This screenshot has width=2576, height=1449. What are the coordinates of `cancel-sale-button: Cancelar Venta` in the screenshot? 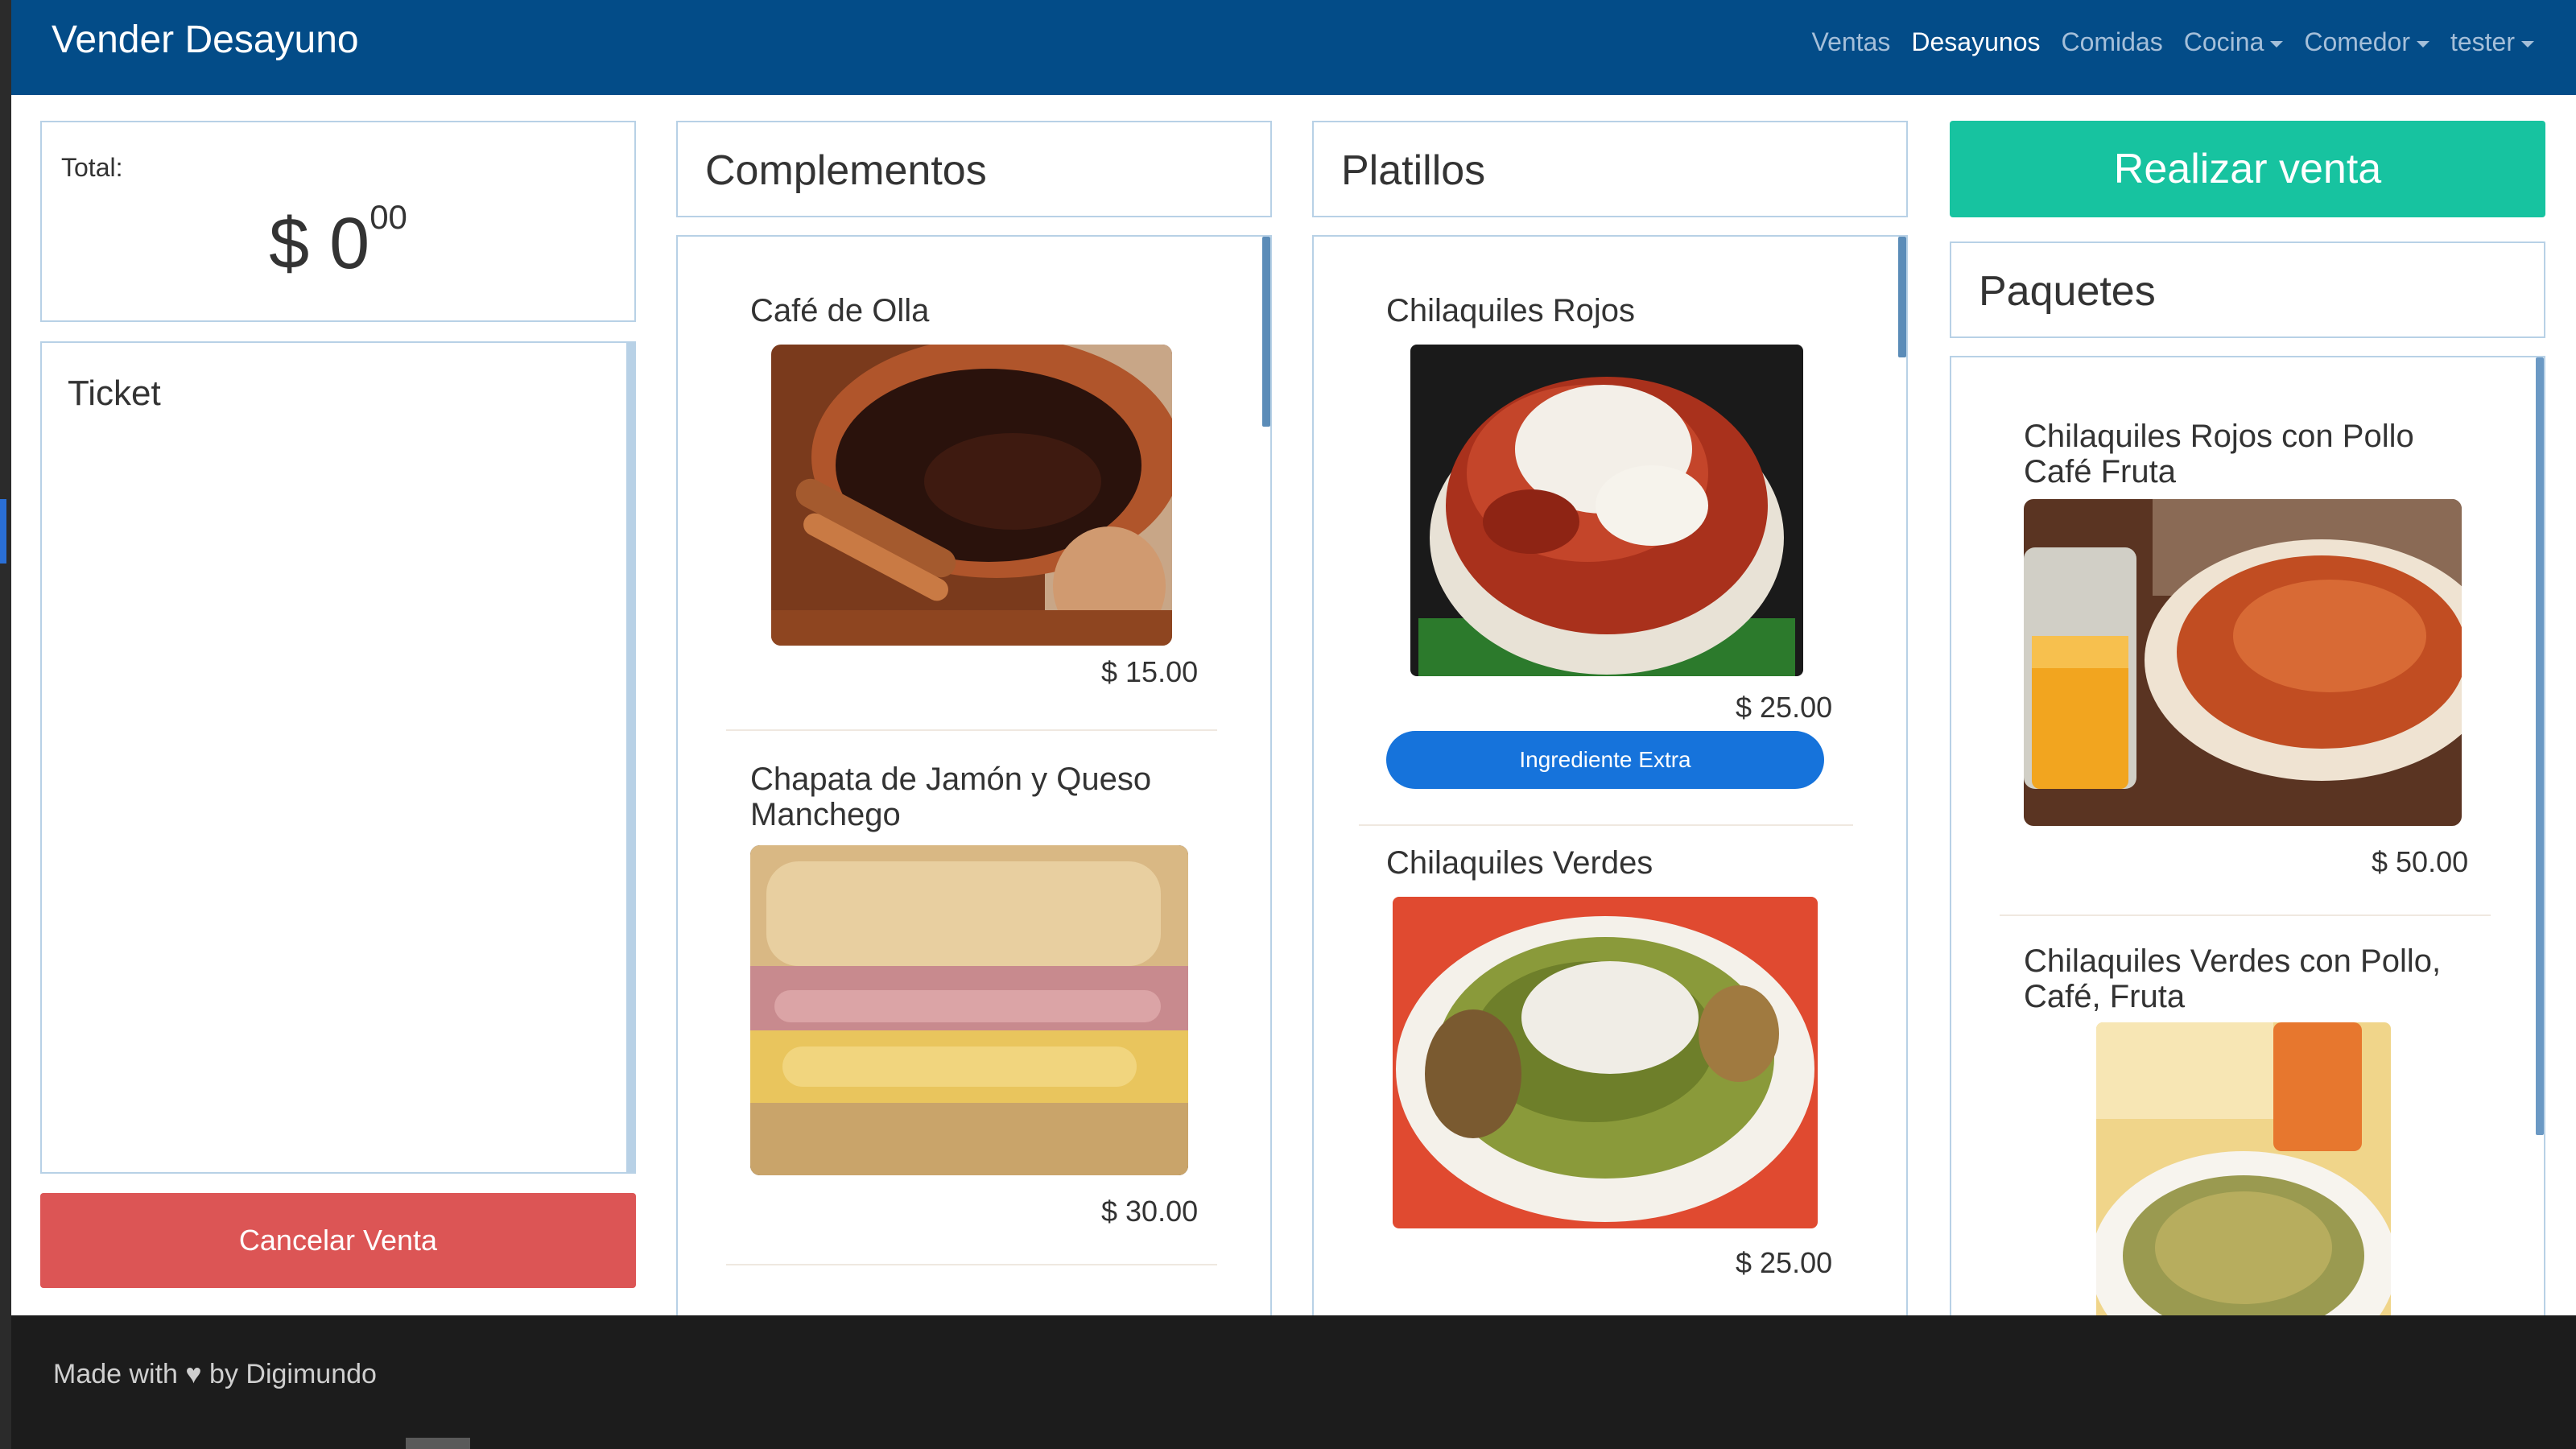 It's located at (338, 1240).